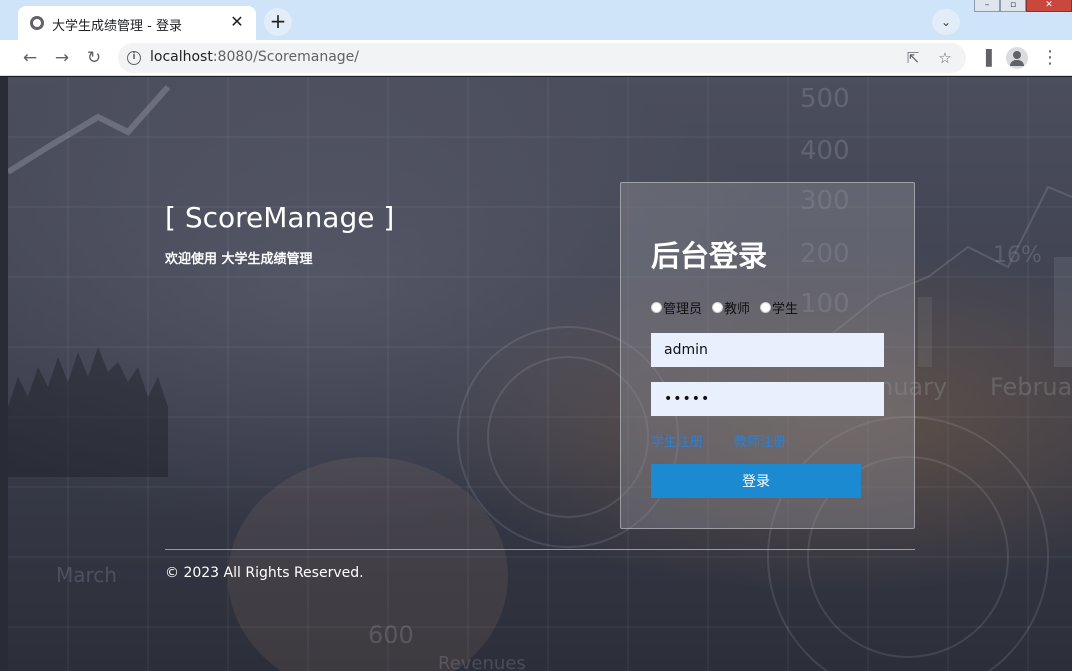 The height and width of the screenshot is (671, 1072). I want to click on window-controls: – ▫ ✕, so click(1023, 6).